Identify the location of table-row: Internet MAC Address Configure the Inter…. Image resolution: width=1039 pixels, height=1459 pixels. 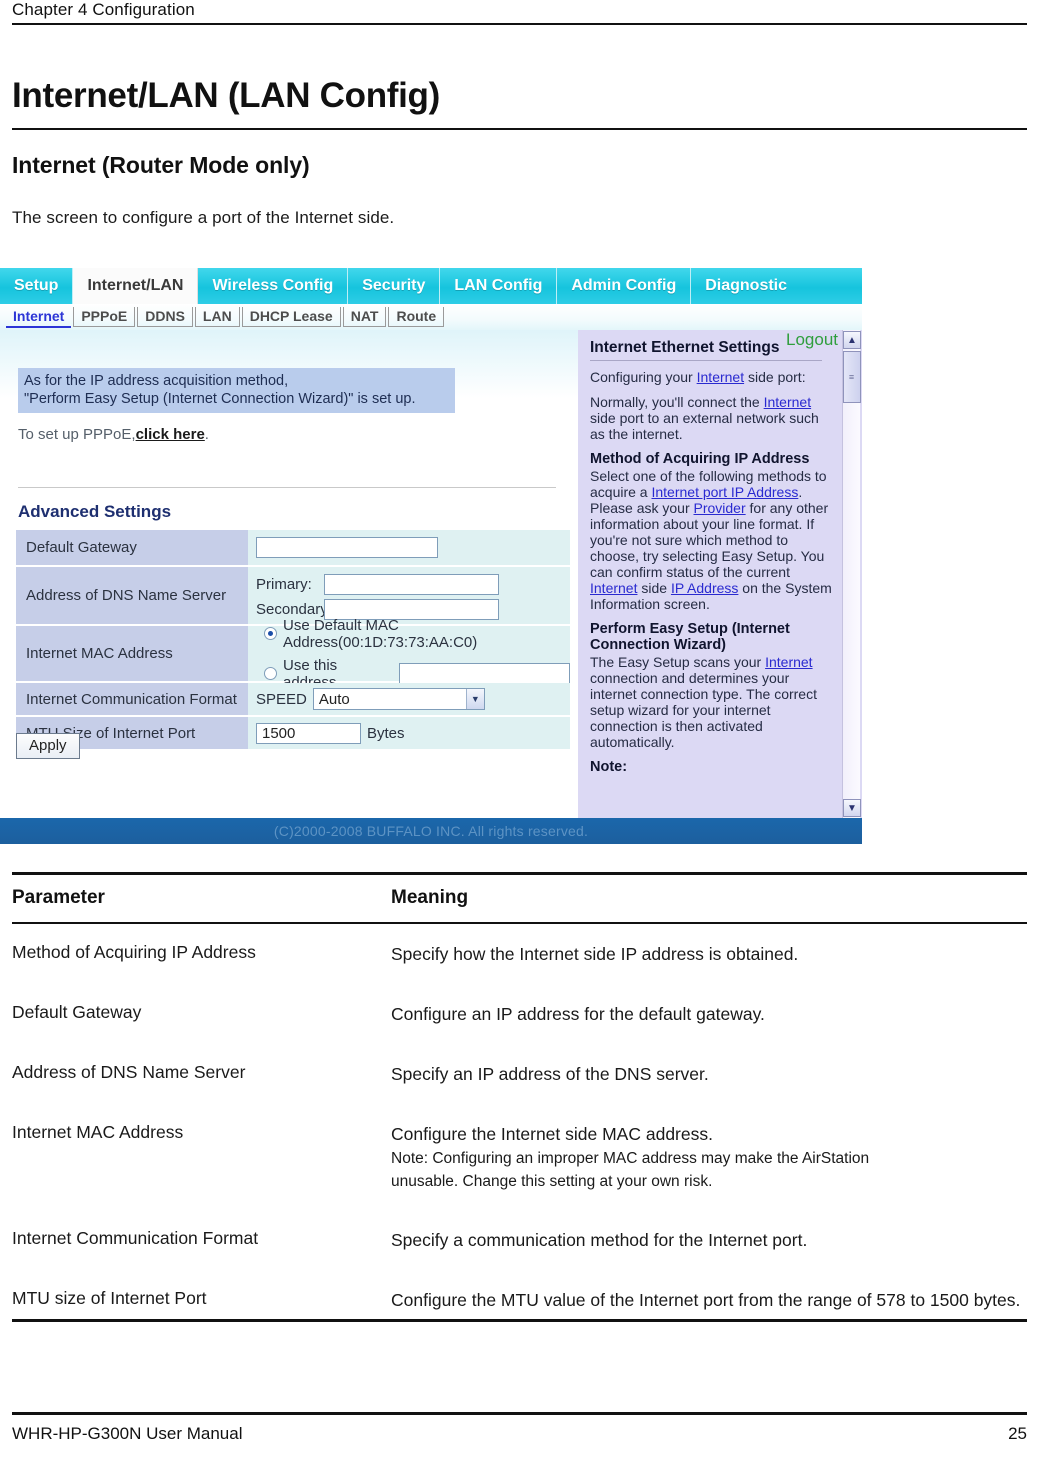
(519, 1157).